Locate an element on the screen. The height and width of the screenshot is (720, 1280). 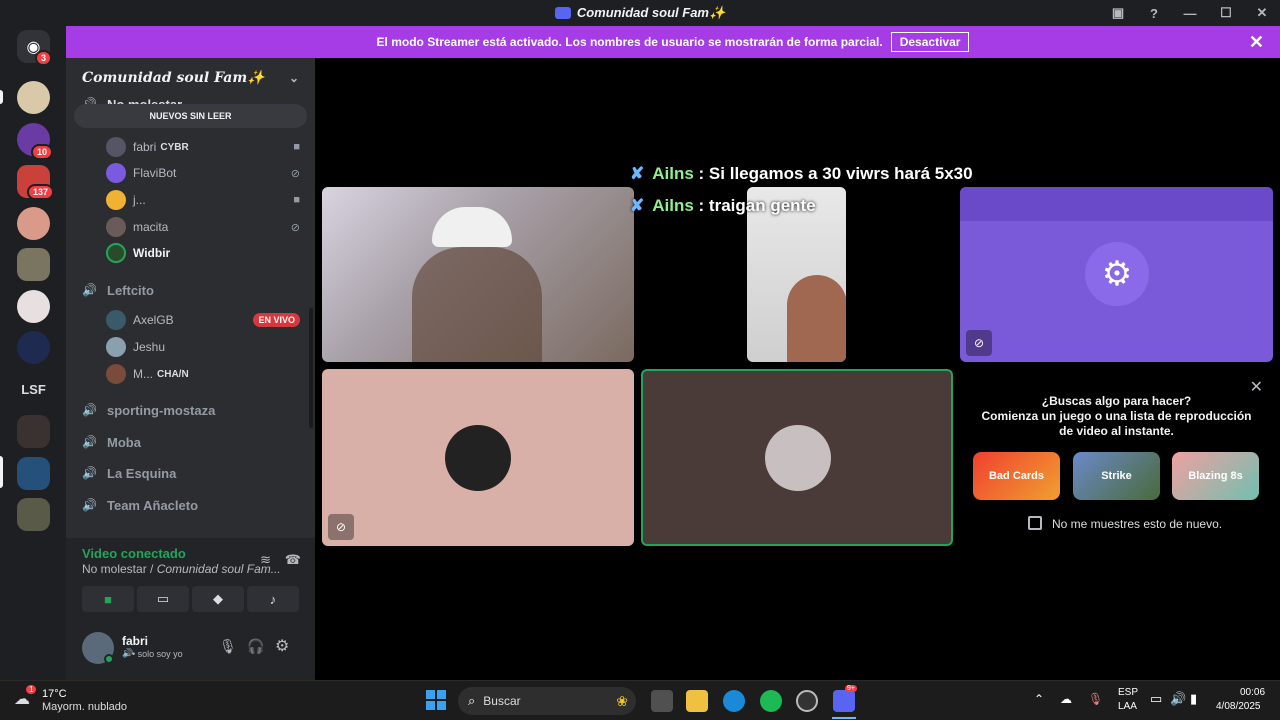
guild-badge-137: 137 is located at coordinates (41, 192).